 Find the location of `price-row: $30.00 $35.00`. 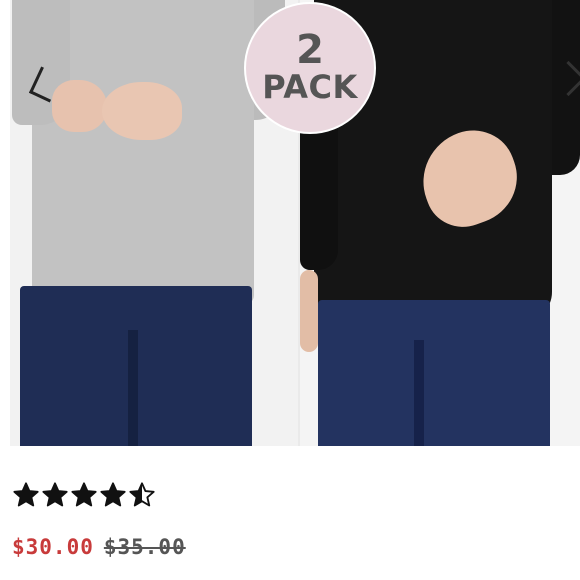

price-row: $30.00 $35.00 is located at coordinates (99, 547).